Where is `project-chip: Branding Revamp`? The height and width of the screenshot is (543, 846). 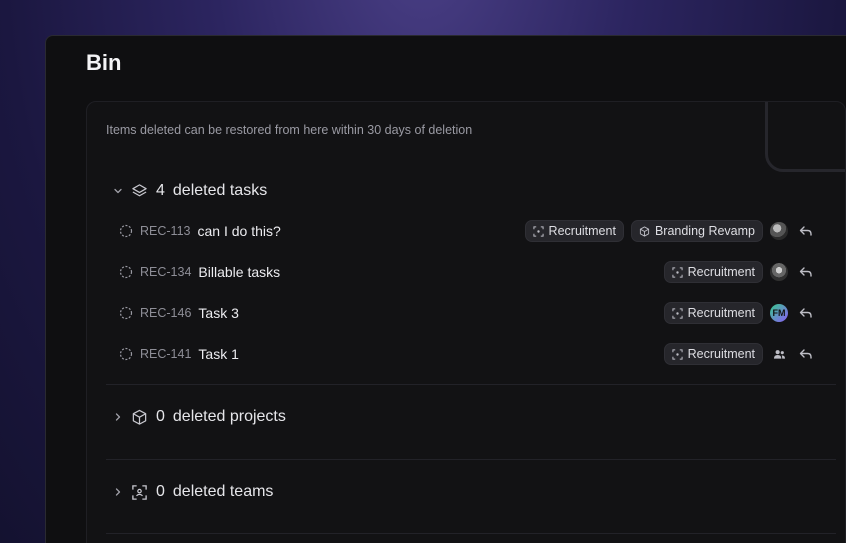
project-chip: Branding Revamp is located at coordinates (696, 231).